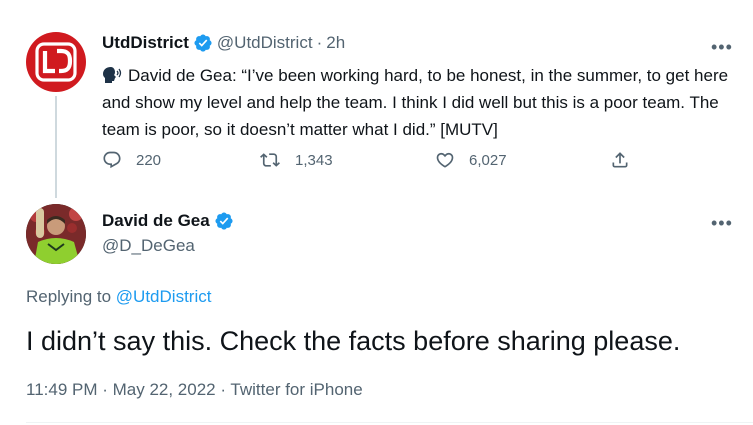 The height and width of the screenshot is (425, 753). I want to click on replying-to-line: Replying to @UtdDistrict, so click(118, 297).